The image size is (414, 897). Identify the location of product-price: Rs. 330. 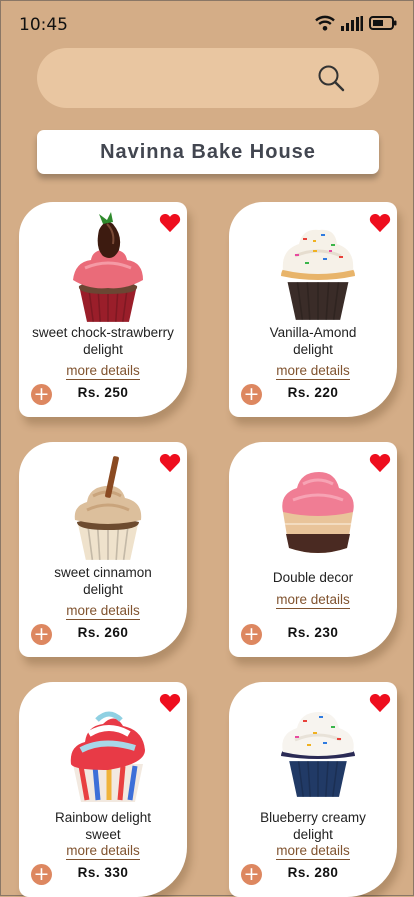
(103, 872).